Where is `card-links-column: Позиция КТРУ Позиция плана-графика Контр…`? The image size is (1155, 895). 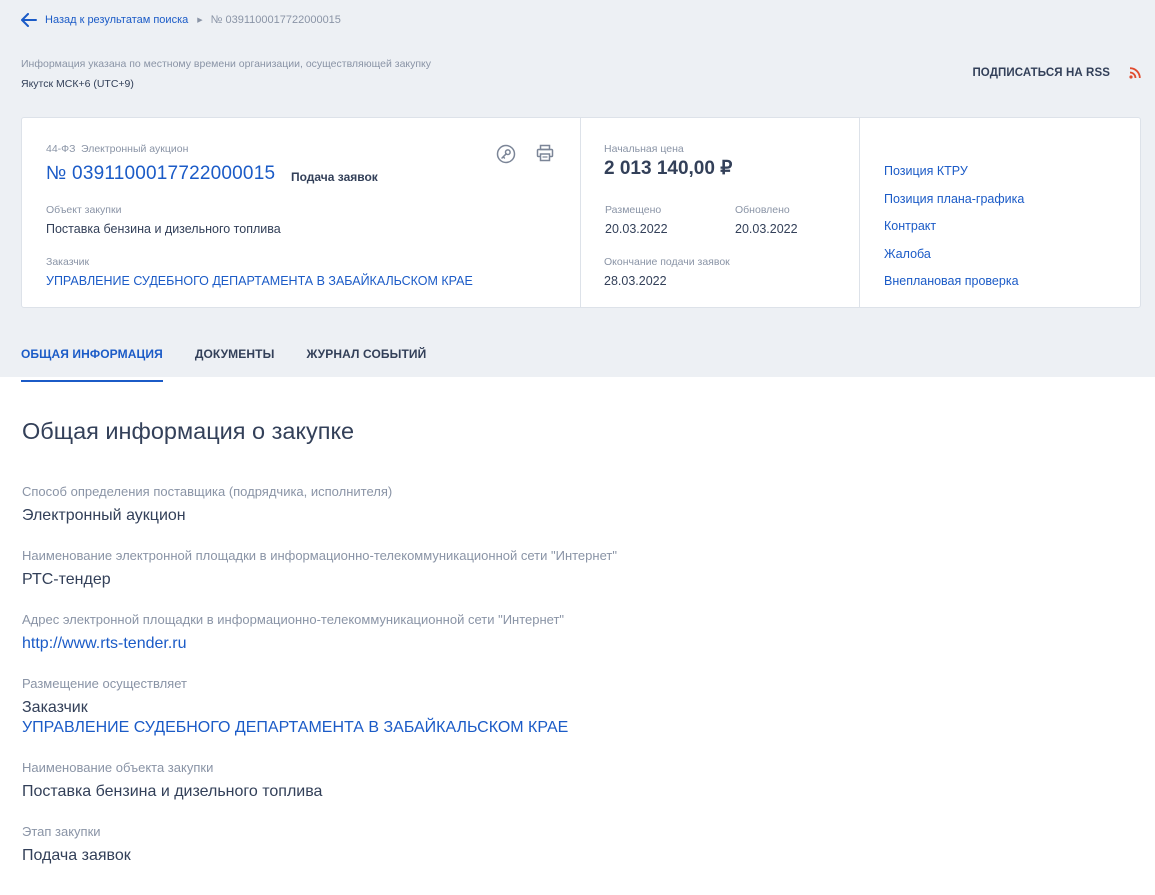
card-links-column: Позиция КТРУ Позиция плана-графика Контр… is located at coordinates (1000, 212).